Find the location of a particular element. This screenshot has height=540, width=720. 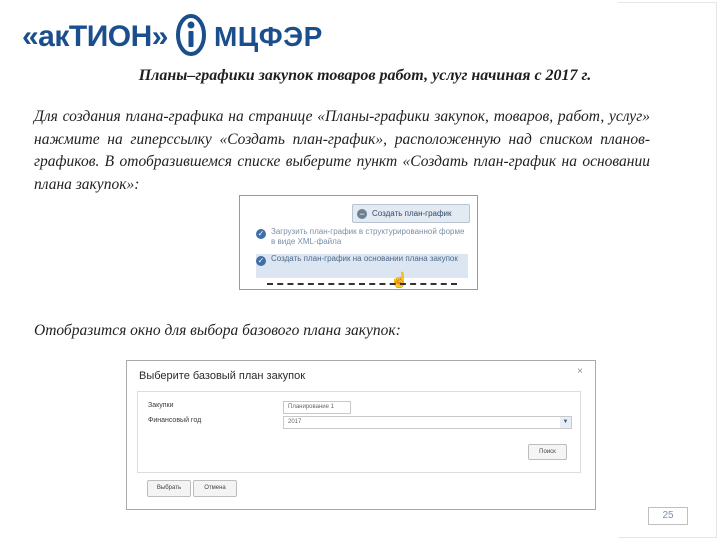

truncated-row-divider is located at coordinates (362, 285).